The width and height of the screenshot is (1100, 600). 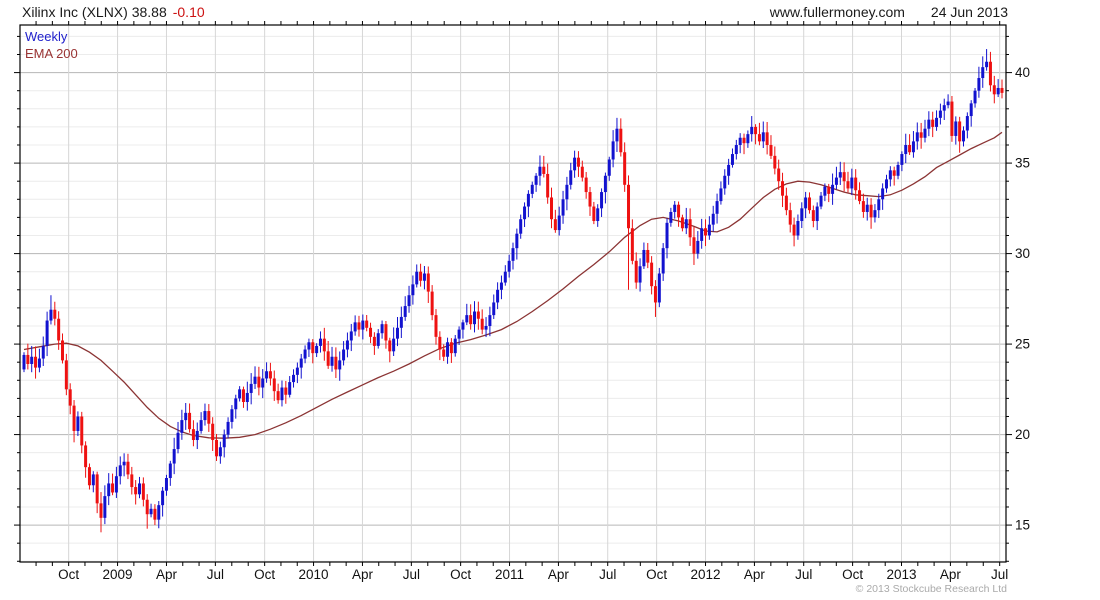 I want to click on timeframe-label: Weekly, so click(x=46, y=36).